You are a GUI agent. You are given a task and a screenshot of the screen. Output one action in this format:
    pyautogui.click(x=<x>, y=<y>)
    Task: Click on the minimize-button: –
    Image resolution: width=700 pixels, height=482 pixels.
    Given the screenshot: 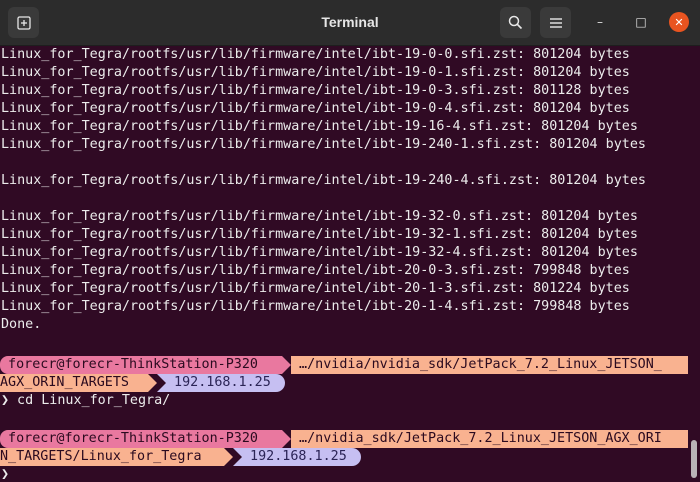 What is the action you would take?
    pyautogui.click(x=600, y=22)
    